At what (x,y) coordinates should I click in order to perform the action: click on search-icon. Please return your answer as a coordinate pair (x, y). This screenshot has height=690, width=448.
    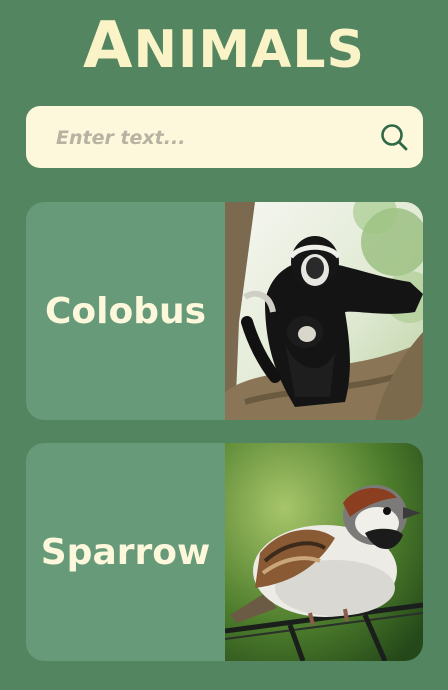
    Looking at the image, I should click on (394, 137).